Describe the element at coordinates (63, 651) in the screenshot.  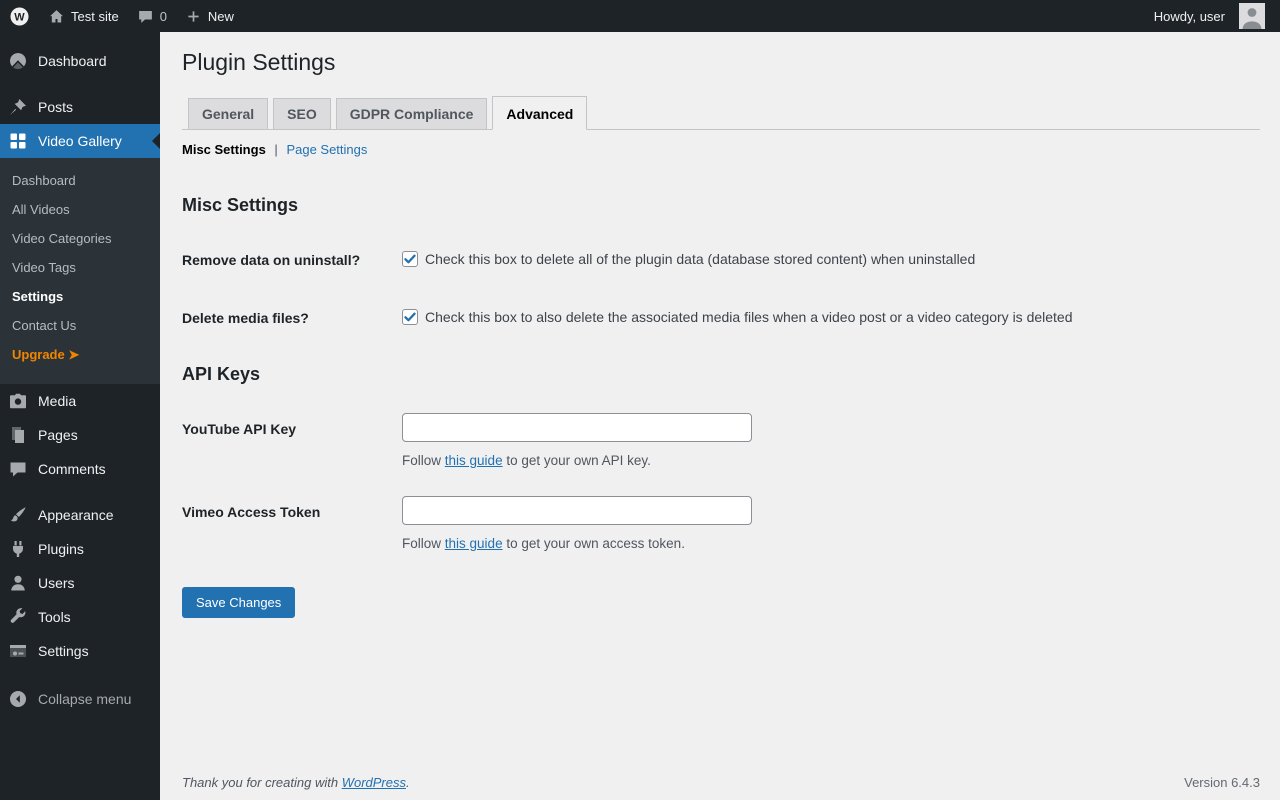
I see `sidebar-item-label: Settings` at that location.